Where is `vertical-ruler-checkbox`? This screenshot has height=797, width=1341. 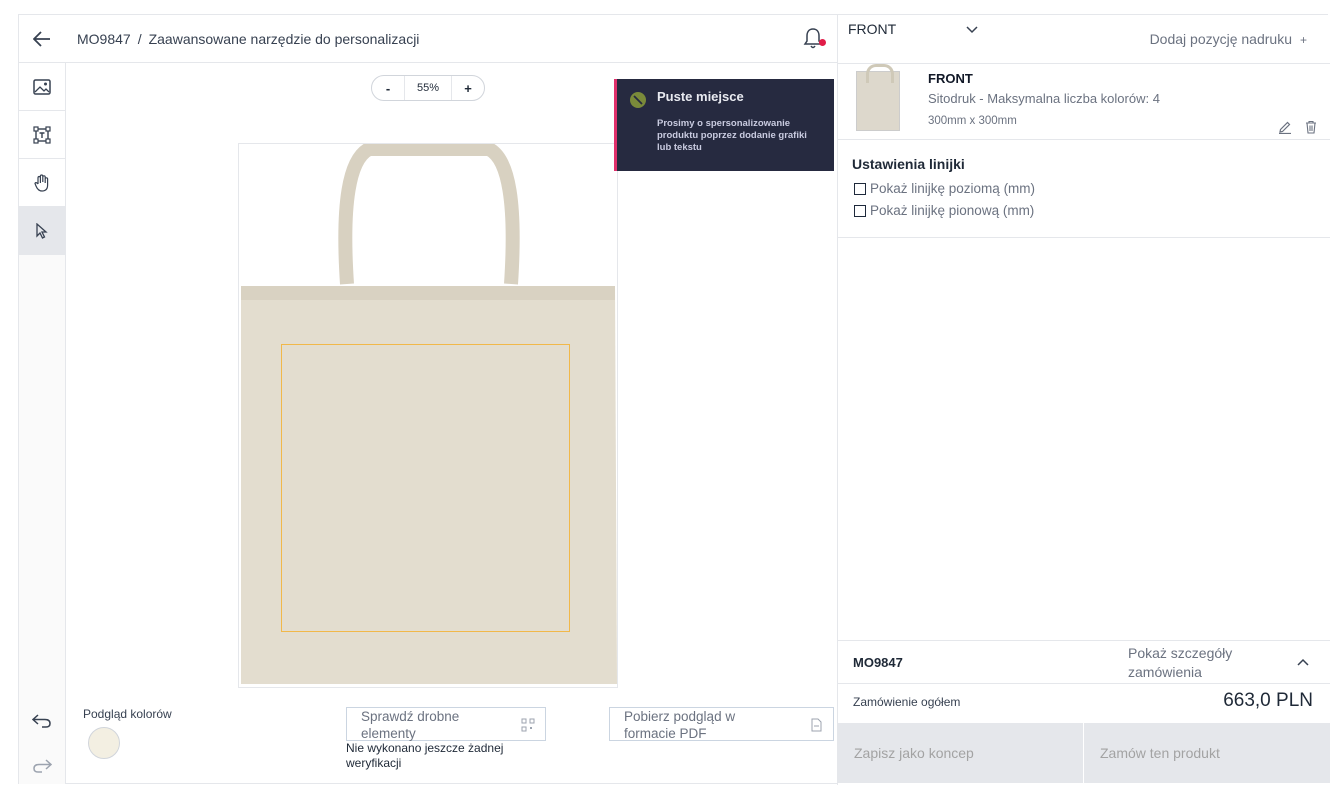 vertical-ruler-checkbox is located at coordinates (860, 210).